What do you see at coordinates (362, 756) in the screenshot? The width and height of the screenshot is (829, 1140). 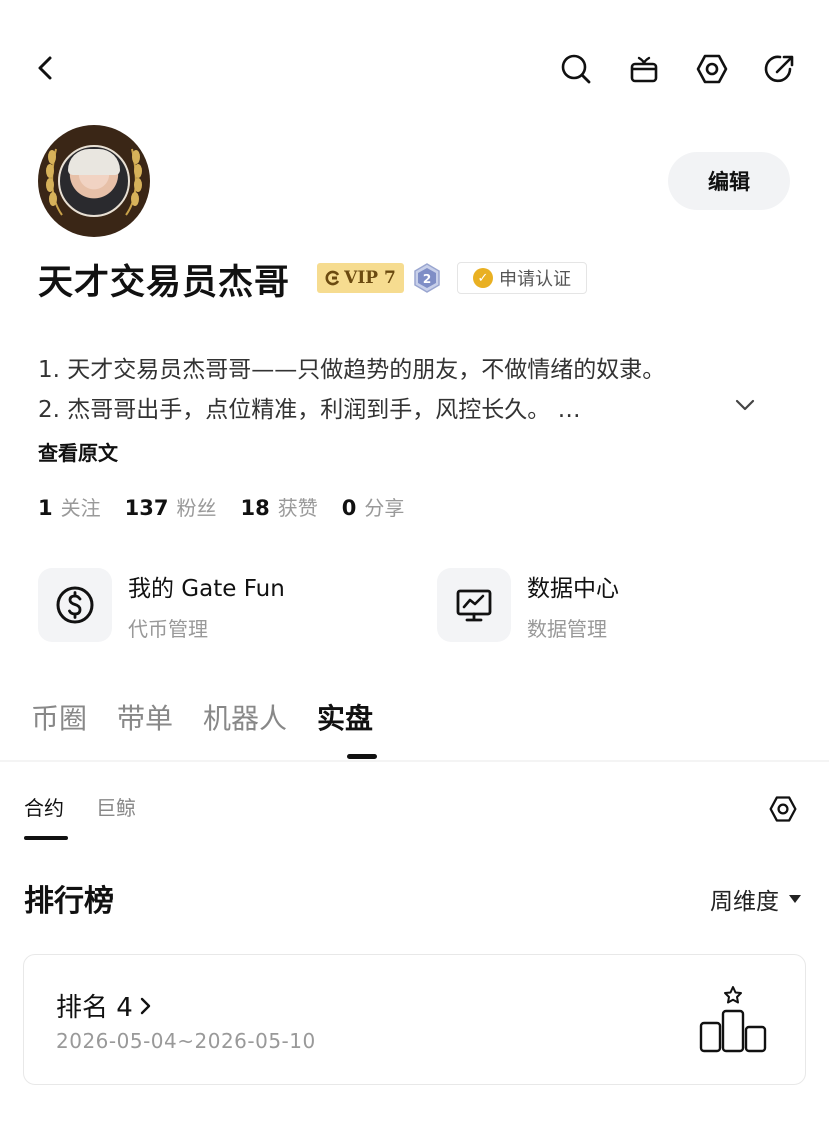 I see `active-tab-indicator` at bounding box center [362, 756].